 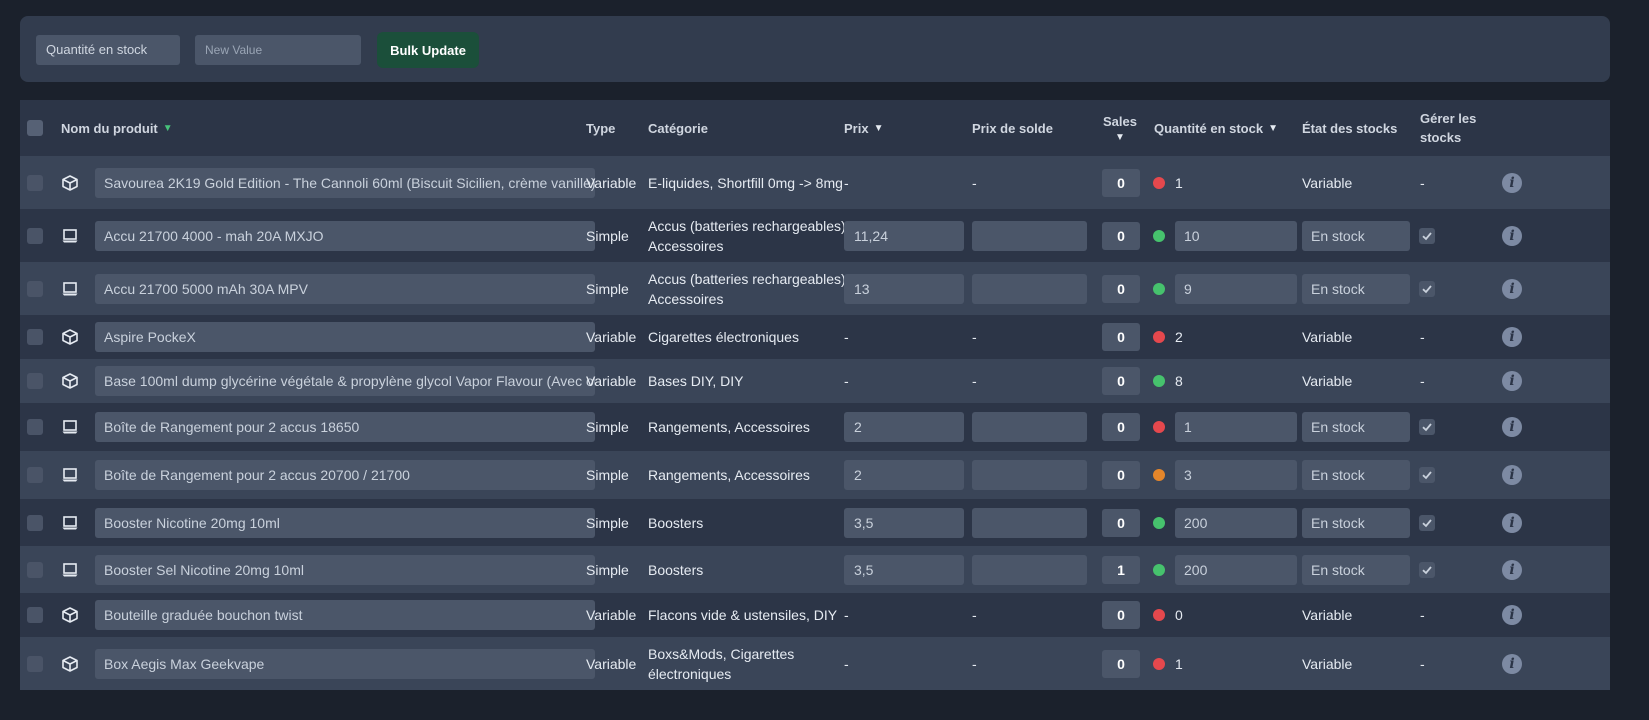 I want to click on header-category-label: Catégorie, so click(x=678, y=128).